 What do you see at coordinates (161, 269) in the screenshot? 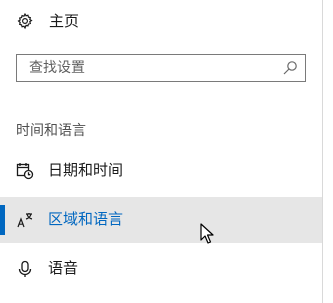
I see `nav-item-speech: 语音` at bounding box center [161, 269].